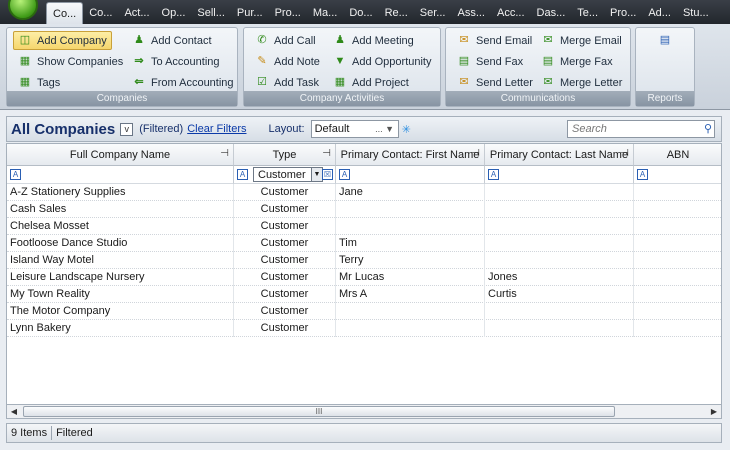  I want to click on horizontal-scrollbar: ◀ III ▶, so click(364, 412).